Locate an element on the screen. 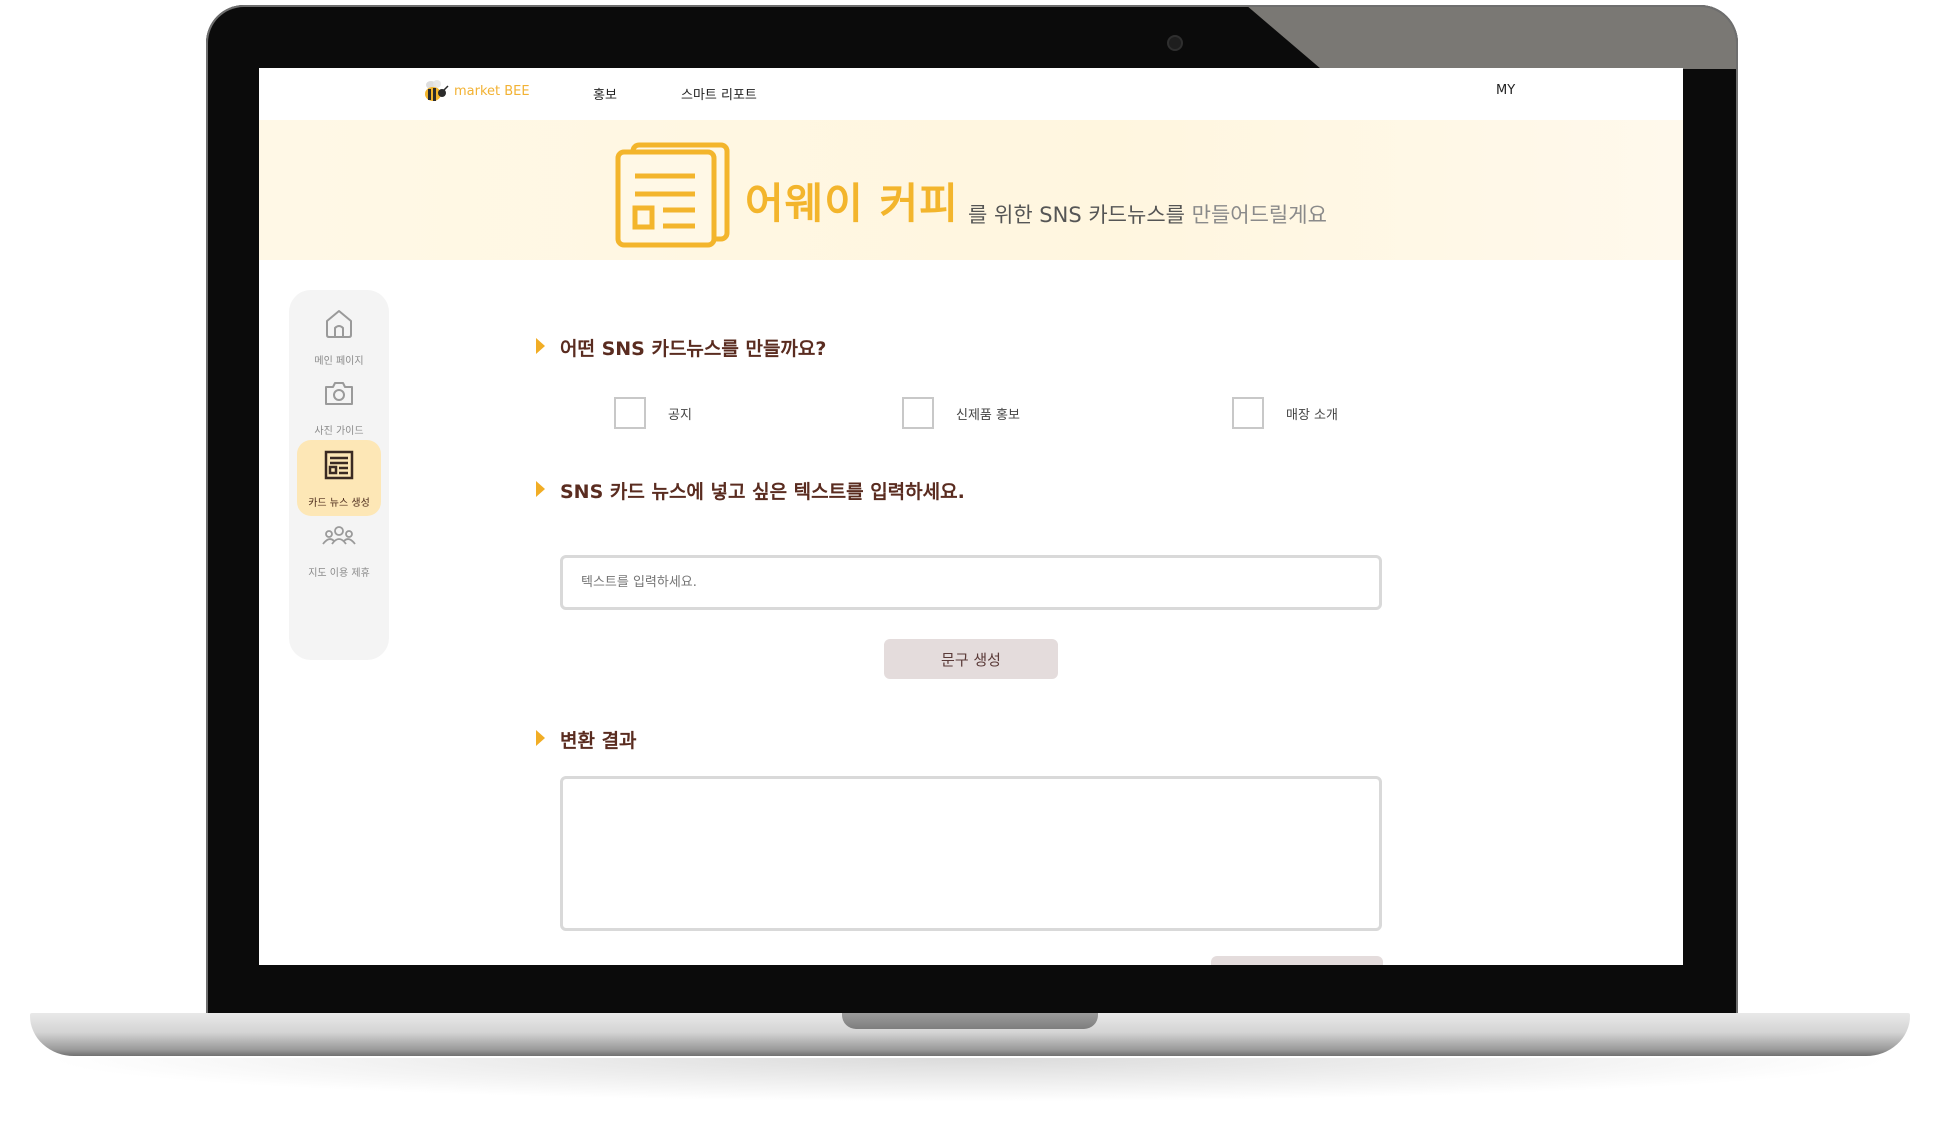 Image resolution: width=1940 pixels, height=1124 pixels. nav-item-smart-report: 스마트 리포트 is located at coordinates (719, 93).